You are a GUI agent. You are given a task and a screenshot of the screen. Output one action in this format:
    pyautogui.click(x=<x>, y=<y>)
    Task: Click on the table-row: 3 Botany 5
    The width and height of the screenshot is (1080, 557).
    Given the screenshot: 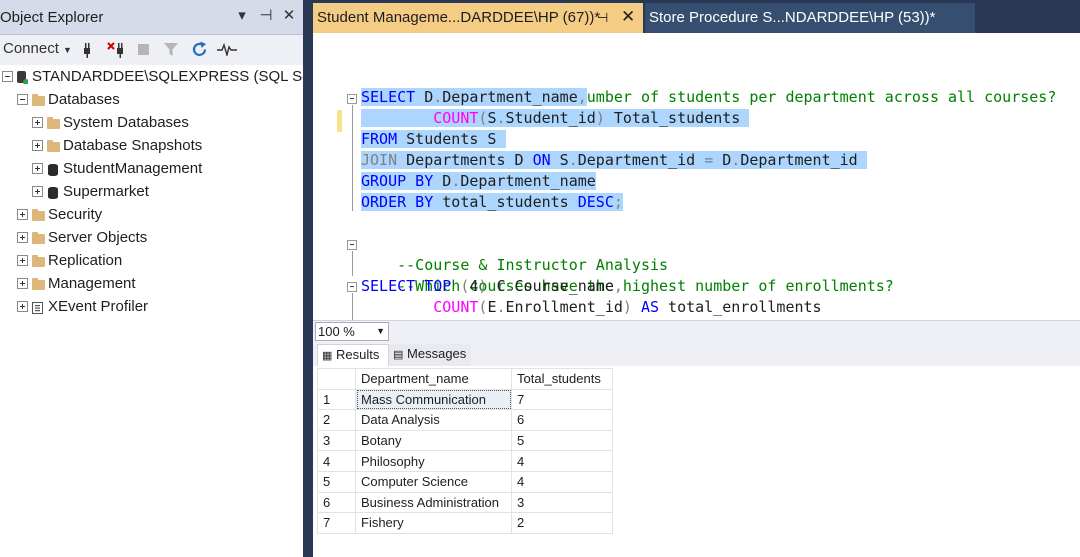 What is the action you would take?
    pyautogui.click(x=465, y=440)
    